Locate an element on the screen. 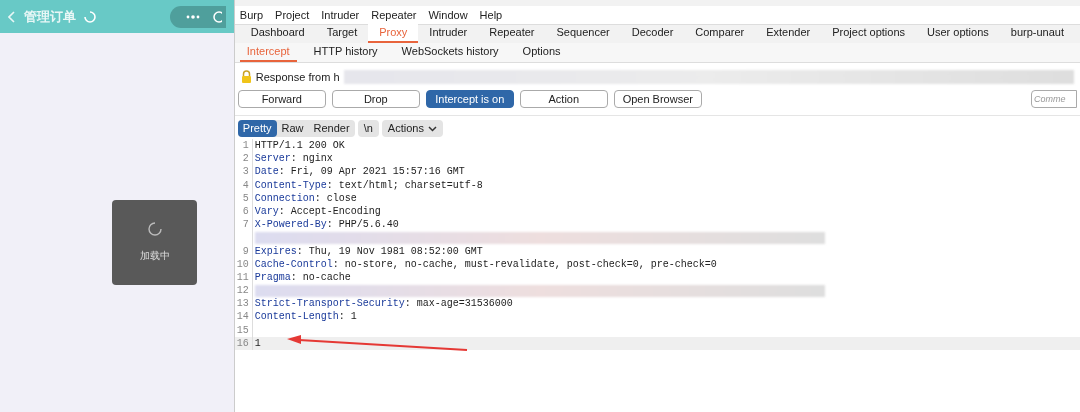 The height and width of the screenshot is (412, 1080). code-line: 1 is located at coordinates (257, 343).